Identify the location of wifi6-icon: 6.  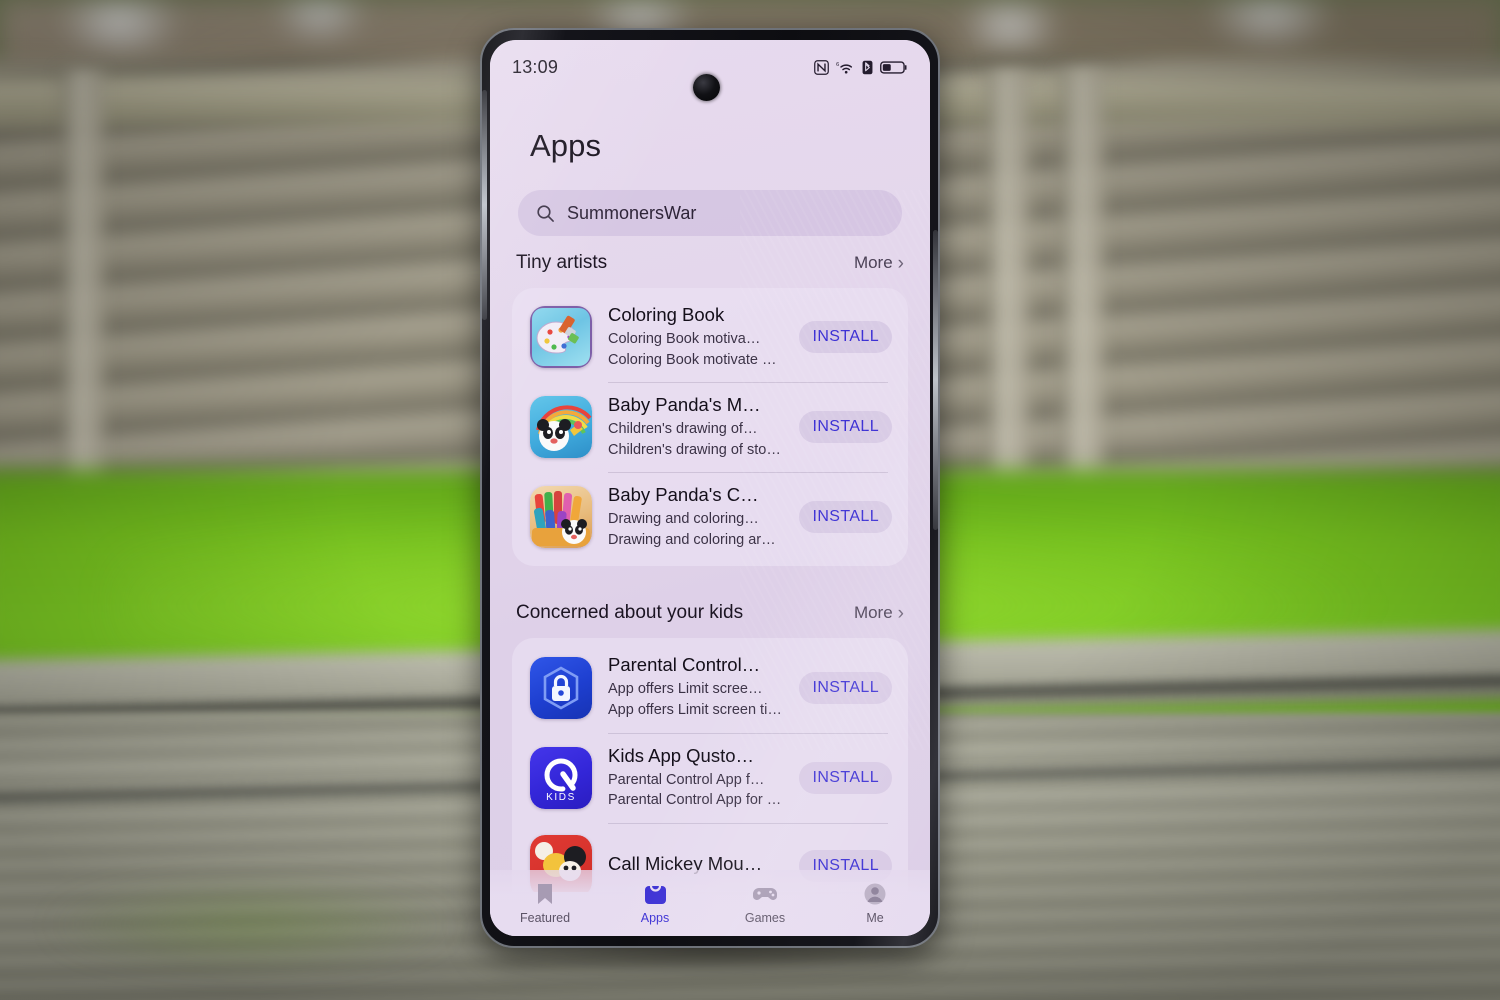
(844, 67).